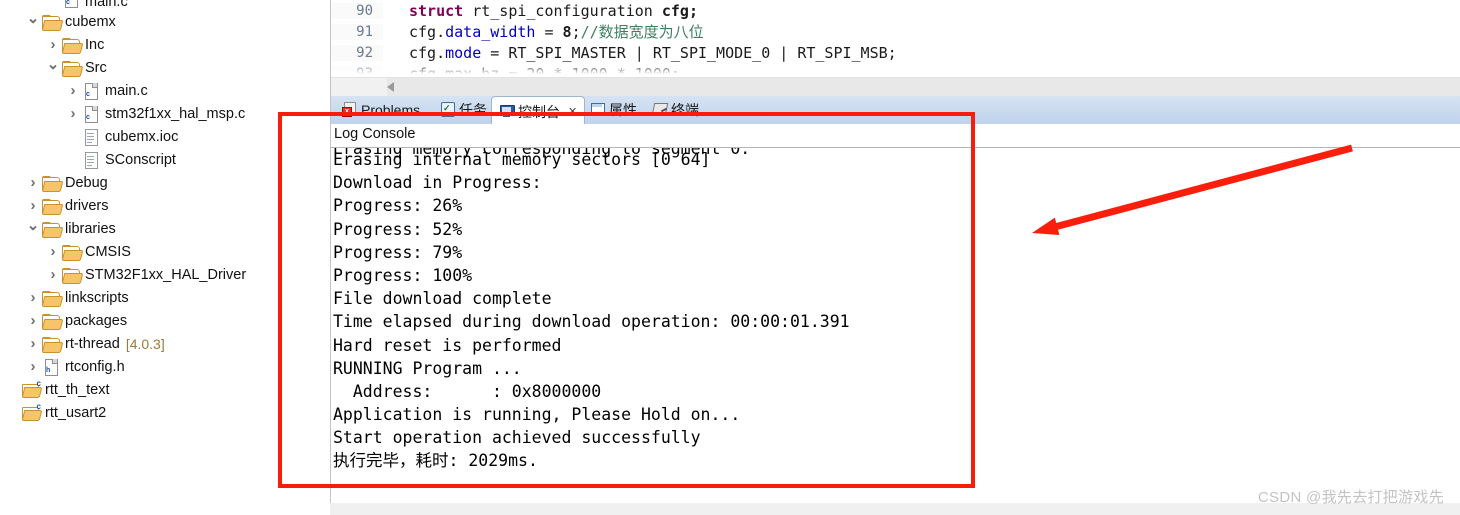 Image resolution: width=1460 pixels, height=515 pixels. I want to click on console-log-line: File download complete, so click(442, 299).